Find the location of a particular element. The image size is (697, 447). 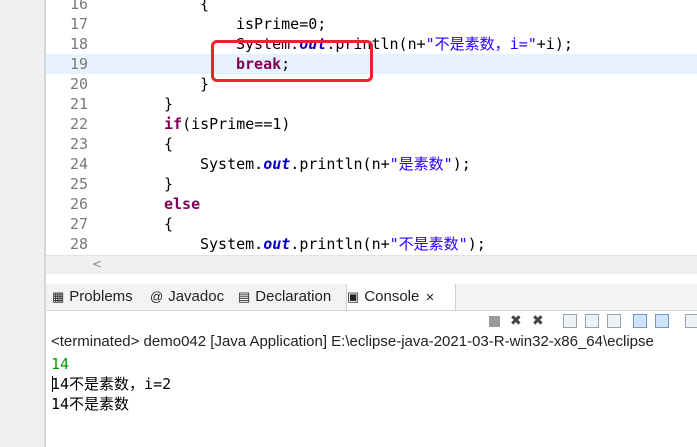

console-icon: ▣ is located at coordinates (353, 296).